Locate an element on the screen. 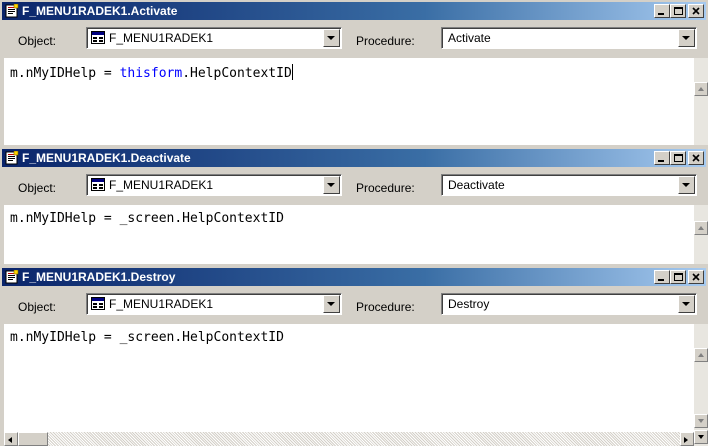 Image resolution: width=710 pixels, height=446 pixels. keyword-token: thisform is located at coordinates (151, 73).